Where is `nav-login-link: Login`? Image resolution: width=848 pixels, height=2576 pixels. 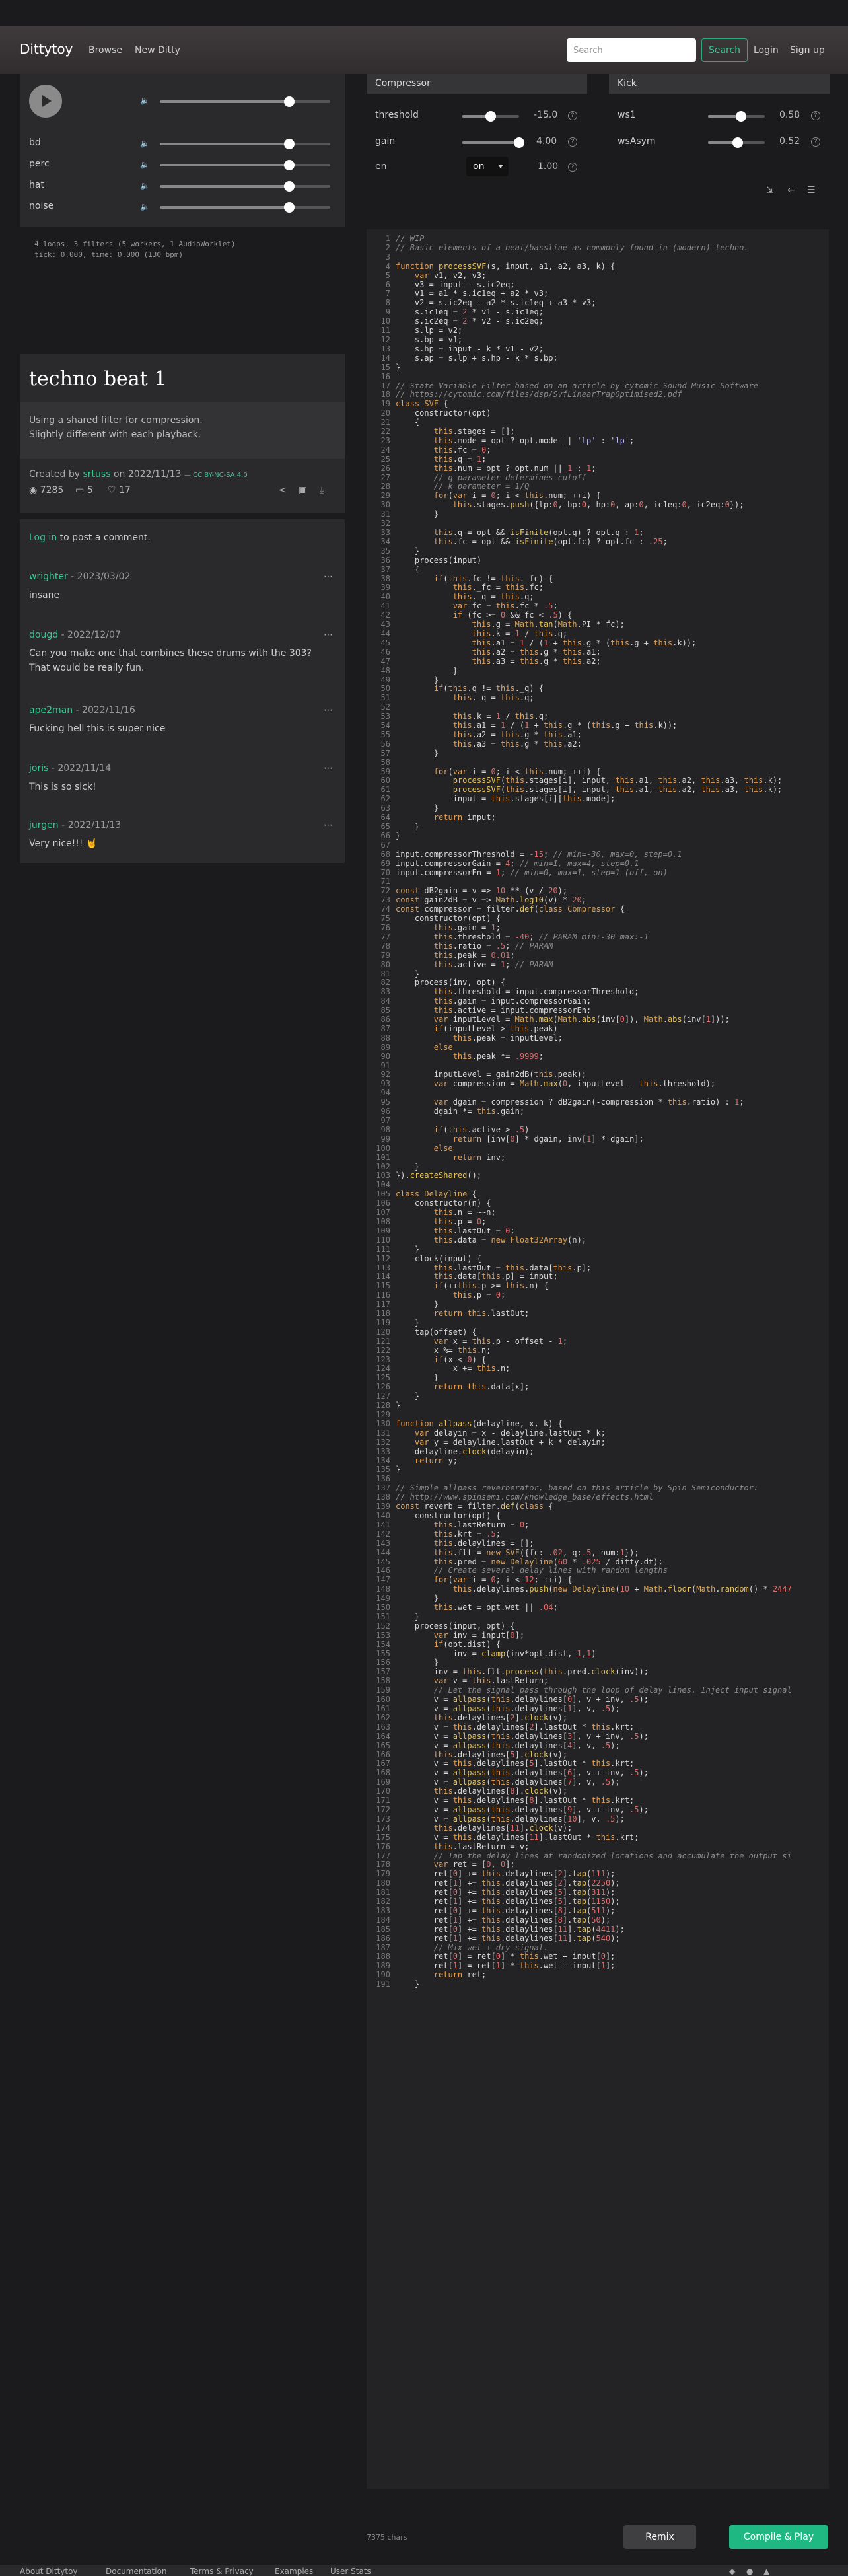
nav-login-link: Login is located at coordinates (766, 50).